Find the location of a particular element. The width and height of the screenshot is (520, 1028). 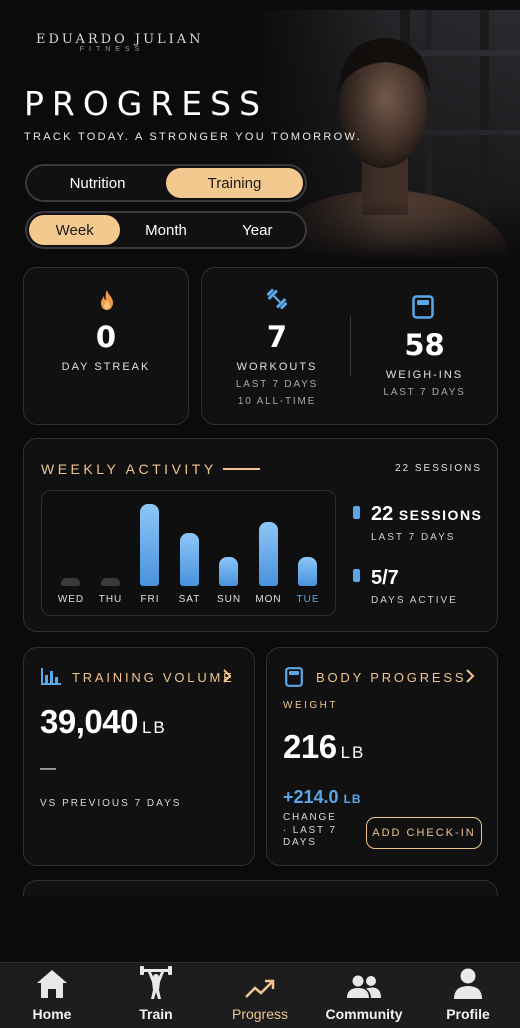

change-caption-line1: CHANGE is located at coordinates (310, 817).